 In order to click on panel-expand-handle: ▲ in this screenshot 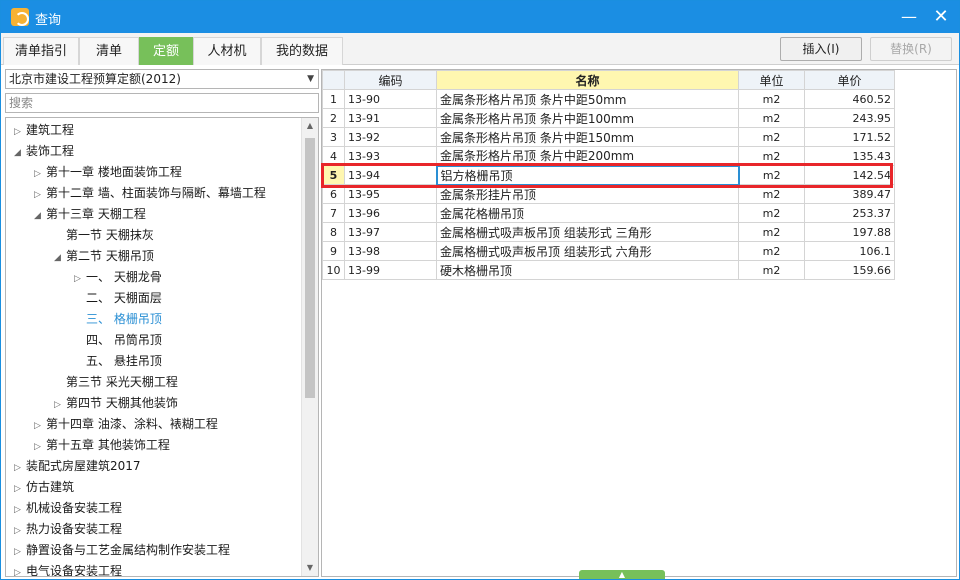, I will do `click(622, 574)`.